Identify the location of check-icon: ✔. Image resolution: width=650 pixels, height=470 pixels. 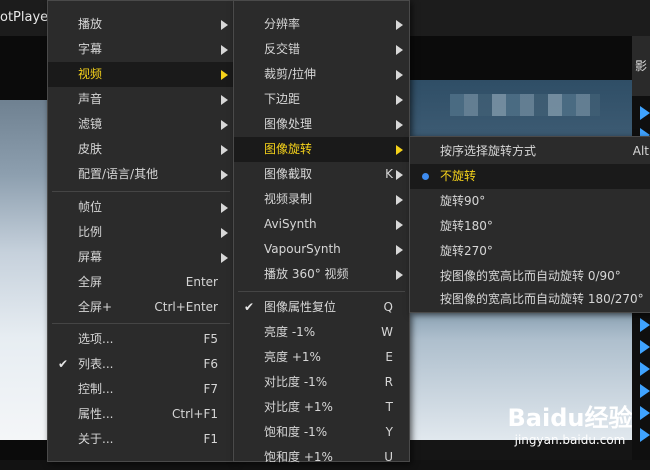
(249, 307).